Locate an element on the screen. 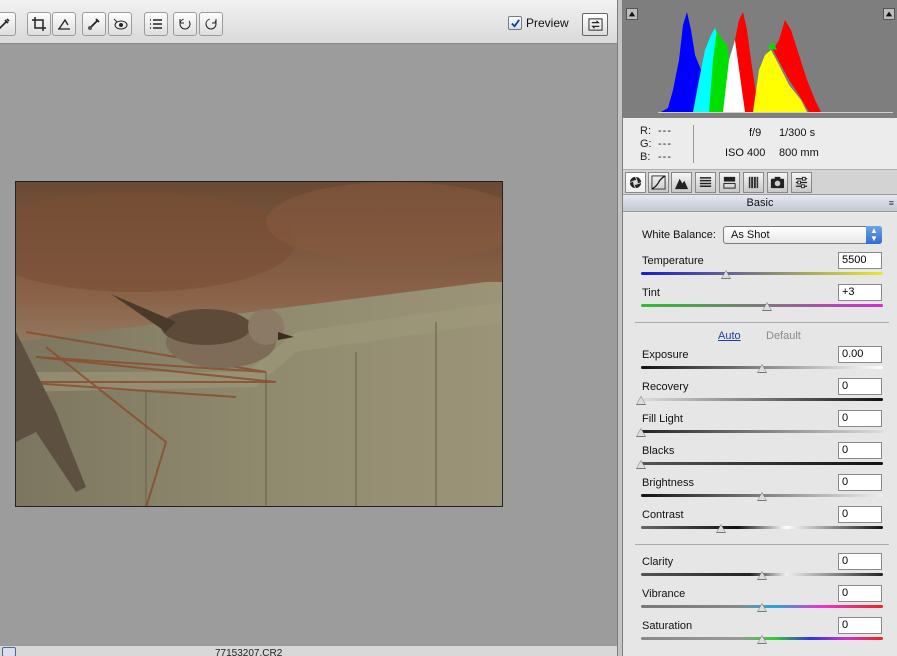 This screenshot has width=897, height=656. blacks-label: Blacks is located at coordinates (658, 451).